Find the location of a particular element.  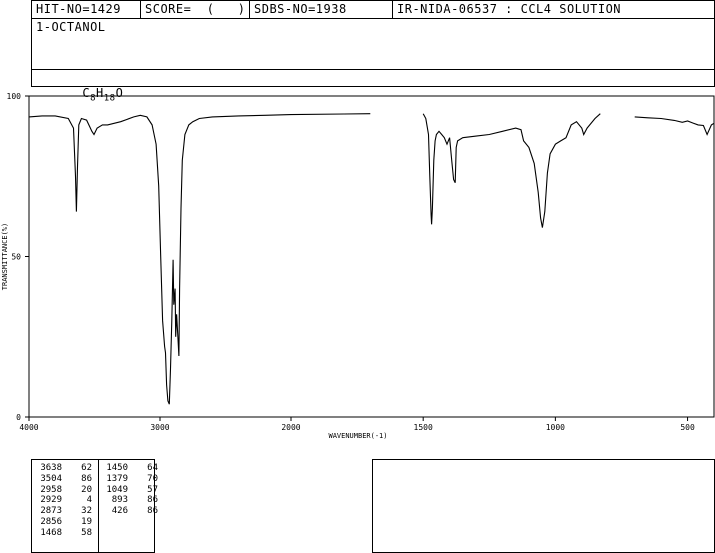

y-tick-label: 50 is located at coordinates (16, 257).